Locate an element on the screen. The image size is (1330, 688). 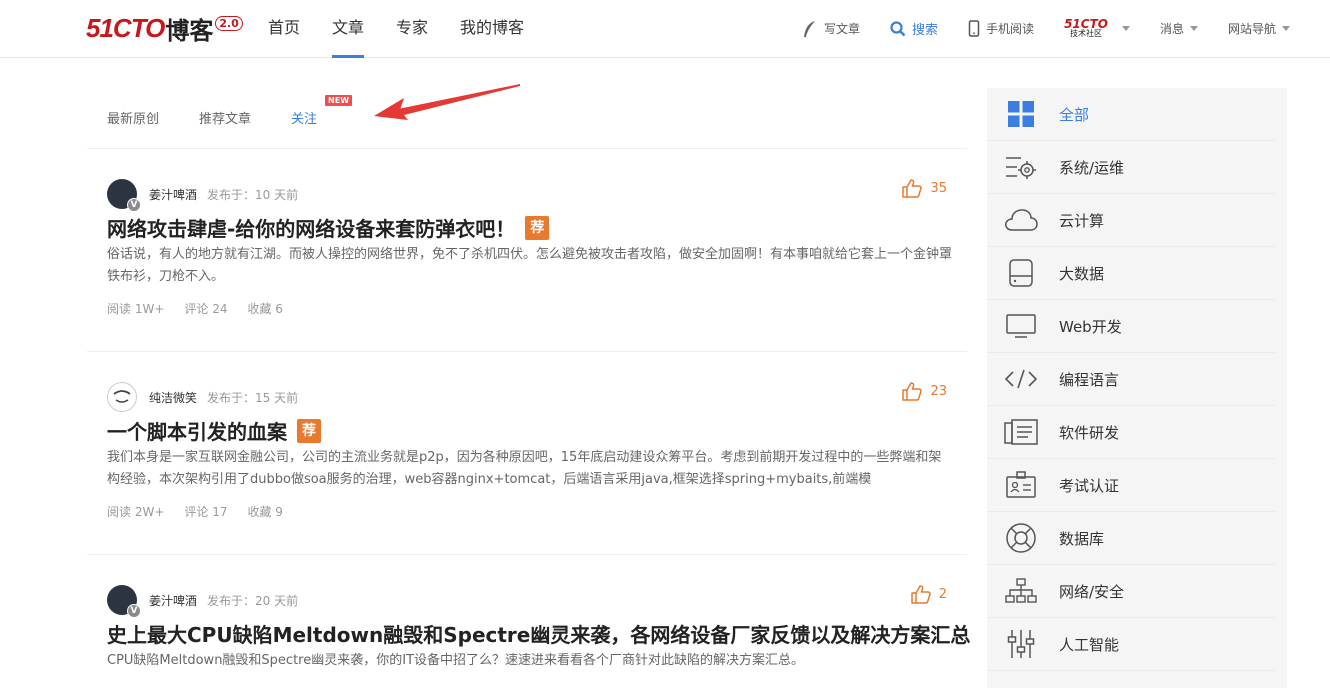
settings-list-icon is located at coordinates (1021, 167).